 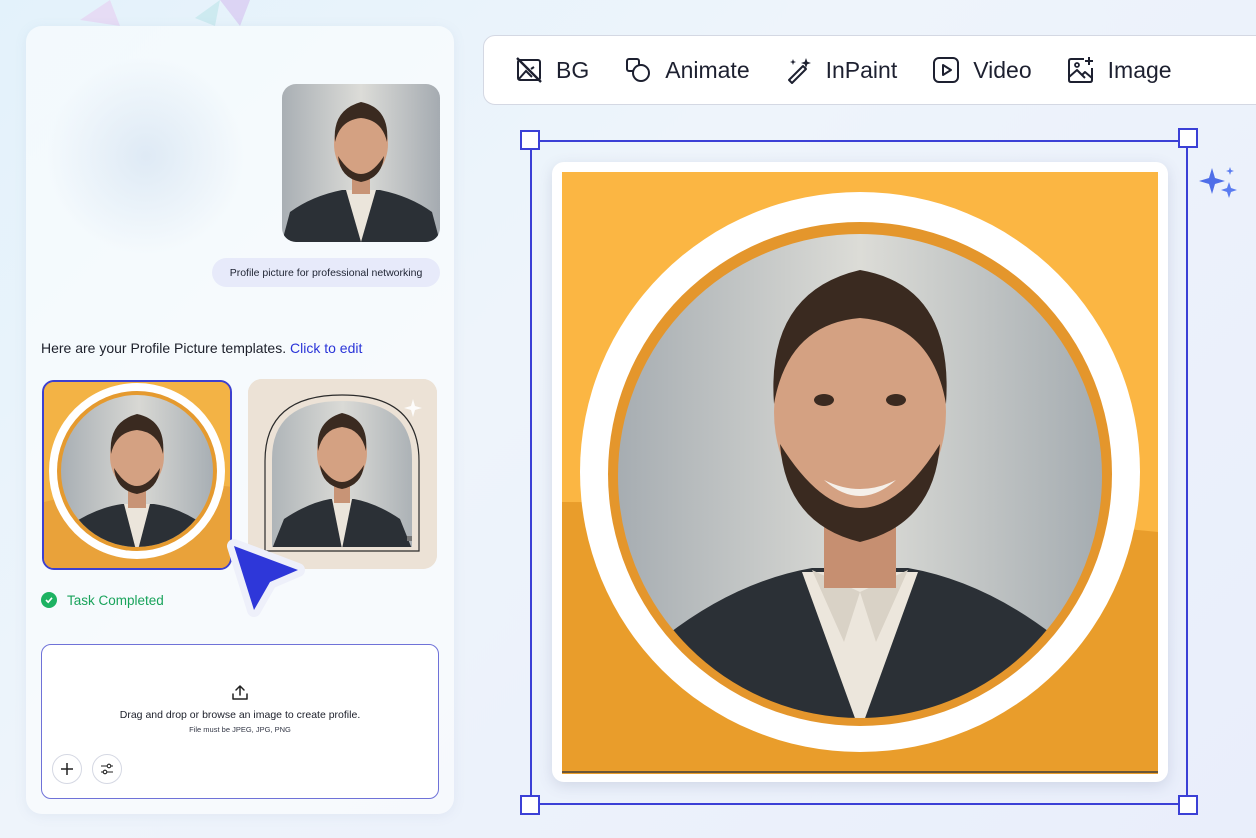 What do you see at coordinates (146, 156) in the screenshot?
I see `background-blur` at bounding box center [146, 156].